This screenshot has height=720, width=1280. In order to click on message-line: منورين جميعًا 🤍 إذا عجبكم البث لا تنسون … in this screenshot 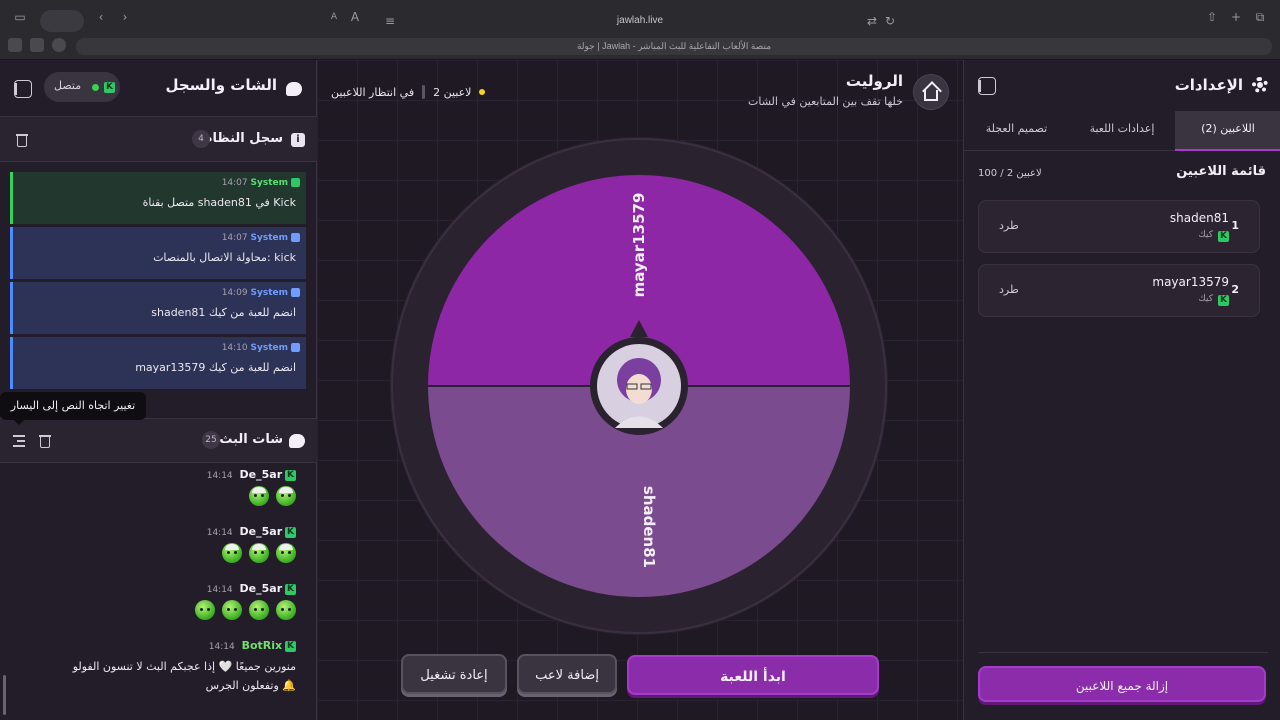, I will do `click(184, 666)`.